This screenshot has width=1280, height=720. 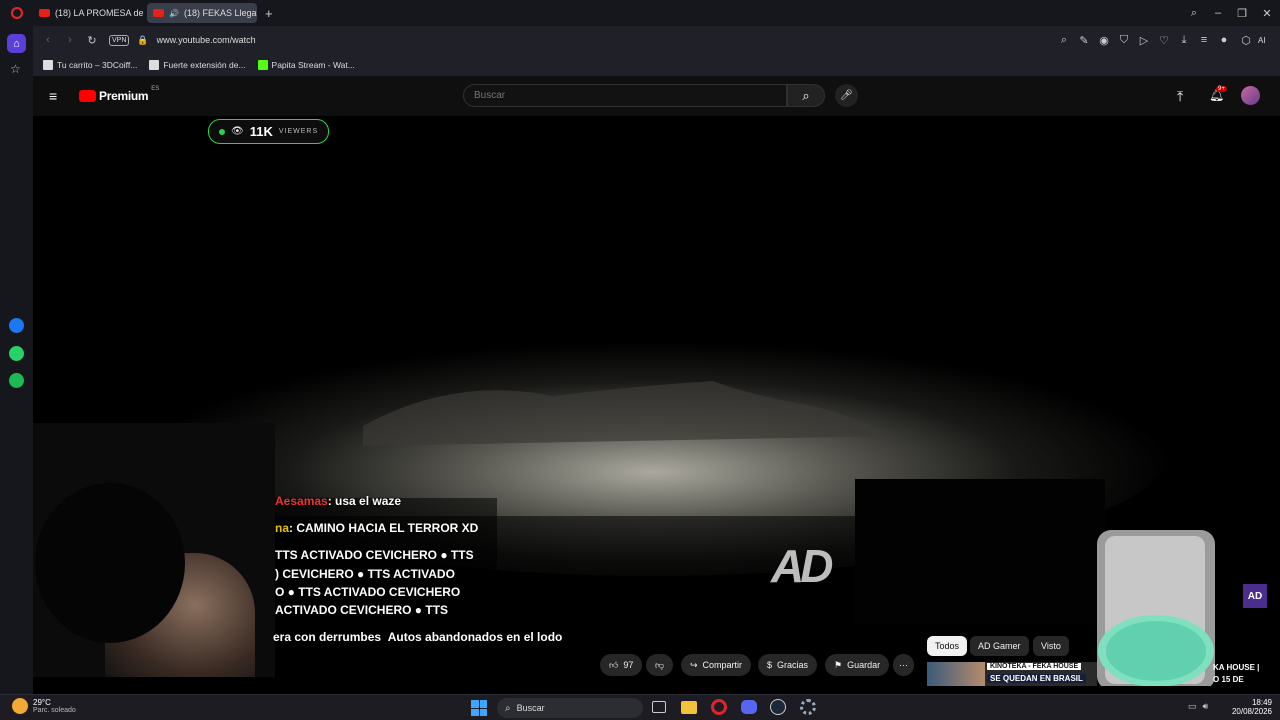 I want to click on upload-icon: ⤒, so click(x=1180, y=96).